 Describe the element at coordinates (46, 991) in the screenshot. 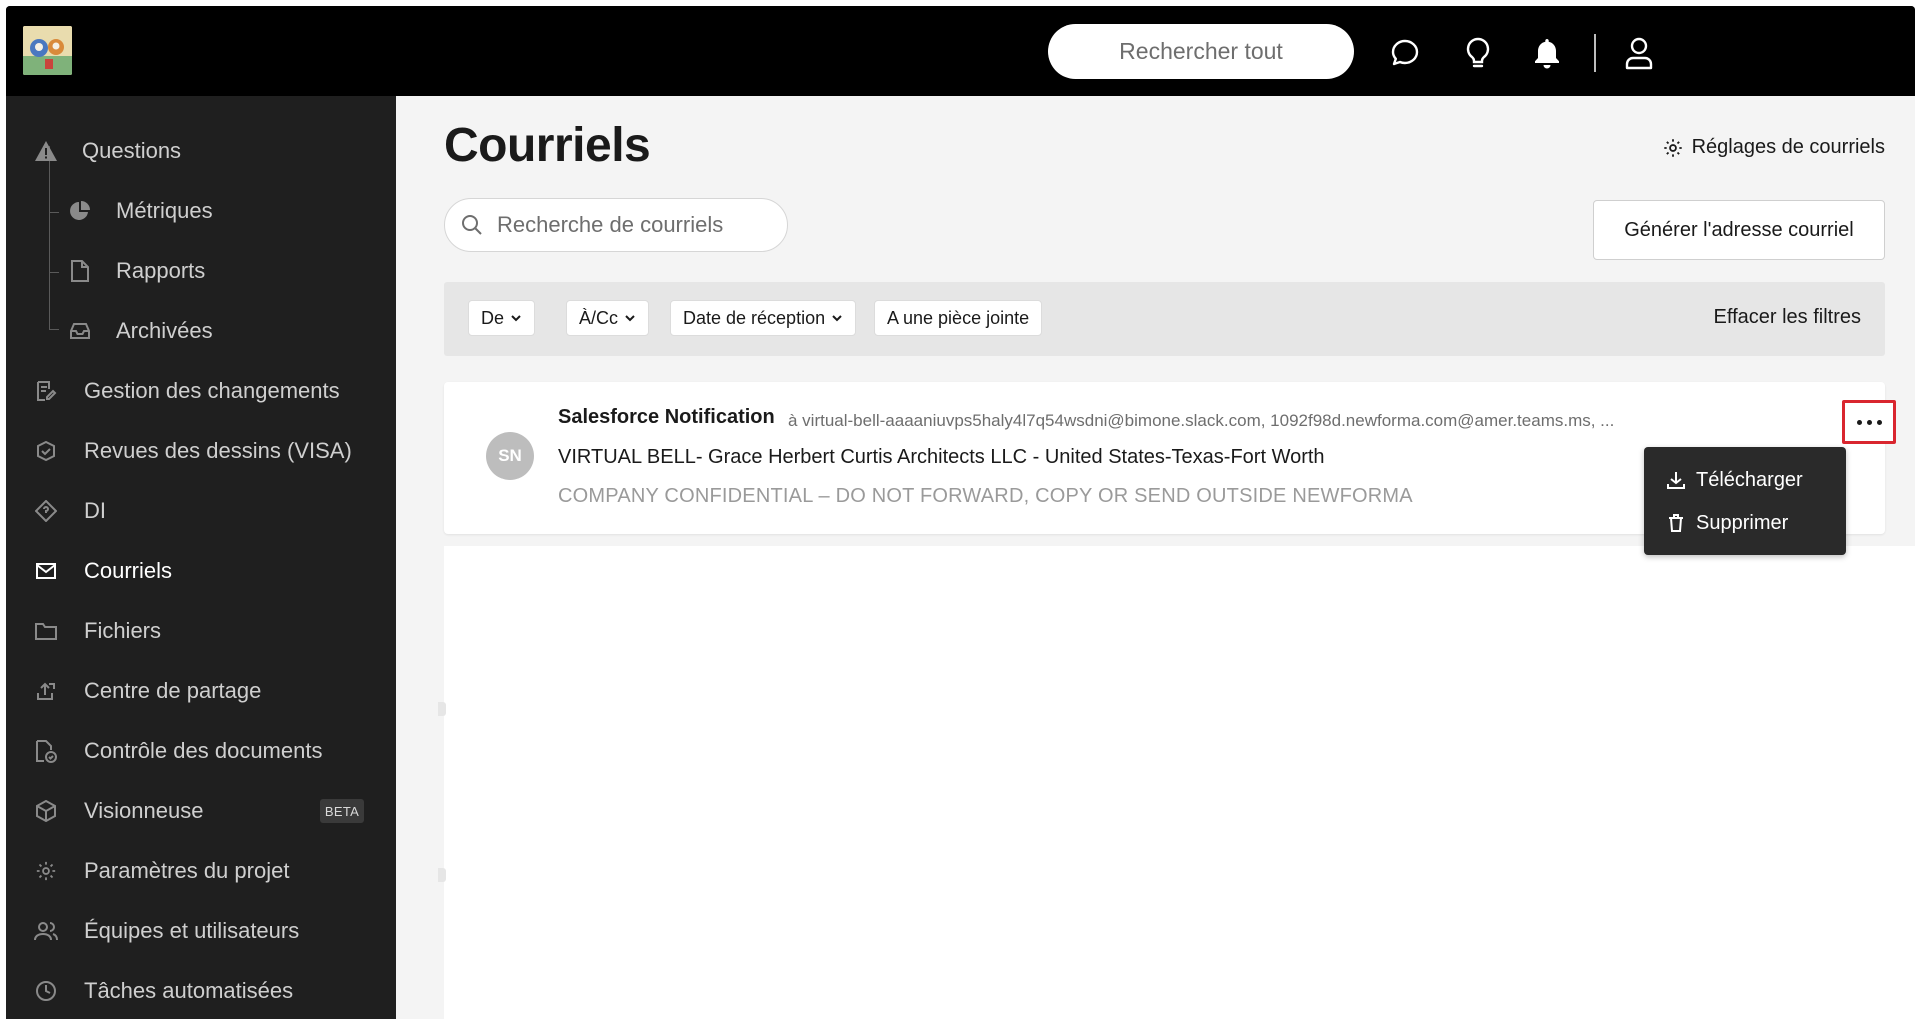

I see `clock-icon` at that location.